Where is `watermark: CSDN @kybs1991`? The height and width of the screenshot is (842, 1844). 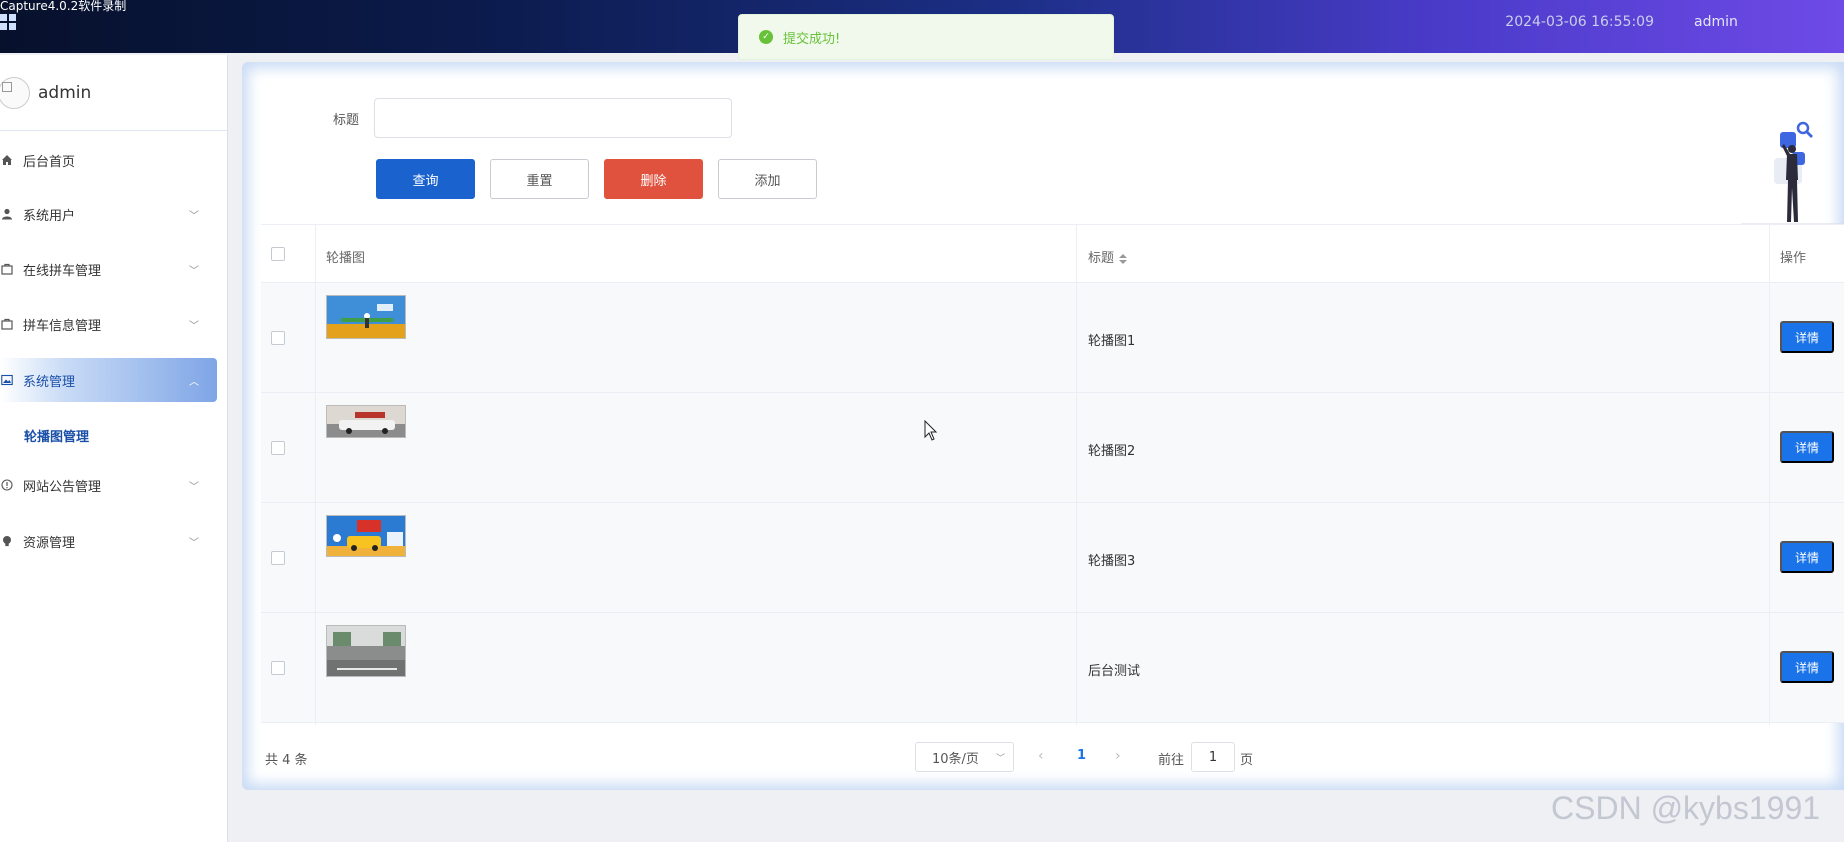 watermark: CSDN @kybs1991 is located at coordinates (1686, 808).